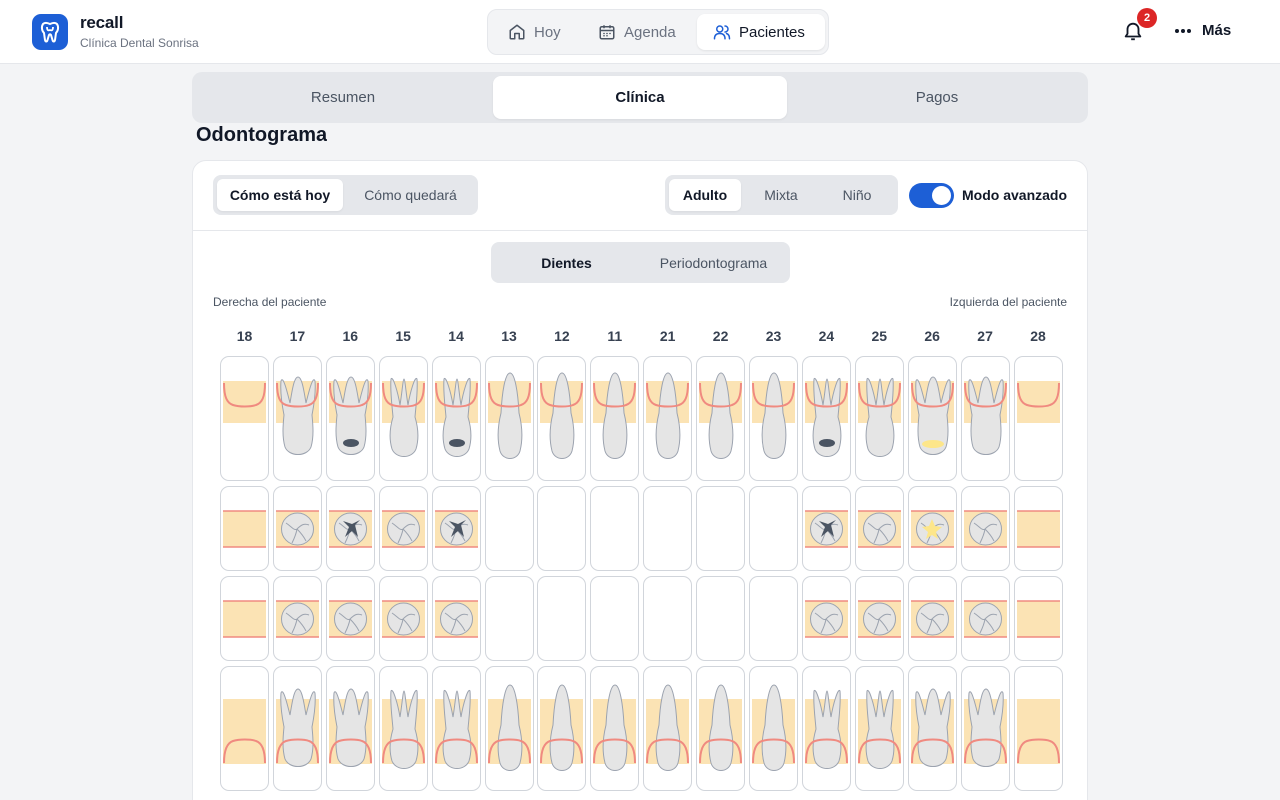  Describe the element at coordinates (879, 336) in the screenshot. I see `tooth-number-25: 25` at that location.